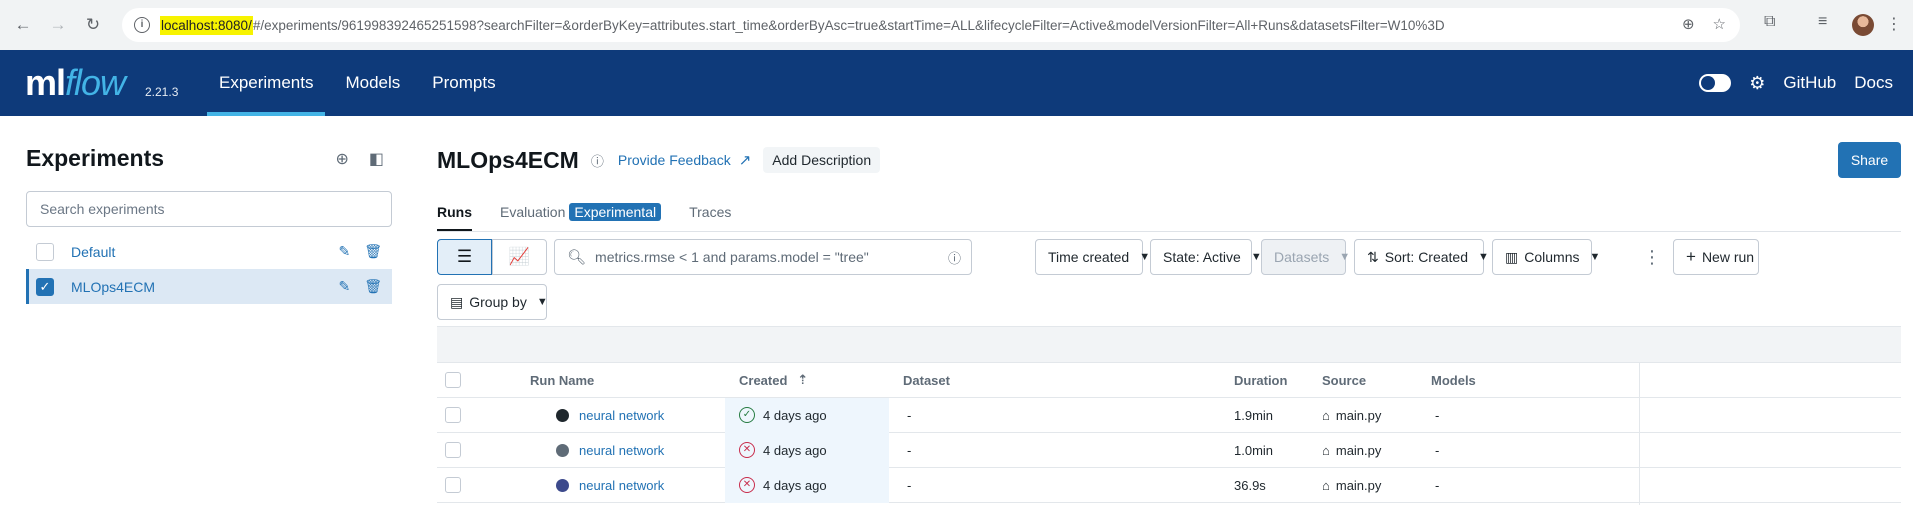 Image resolution: width=1913 pixels, height=505 pixels. I want to click on github-link: GitHub, so click(1809, 83).